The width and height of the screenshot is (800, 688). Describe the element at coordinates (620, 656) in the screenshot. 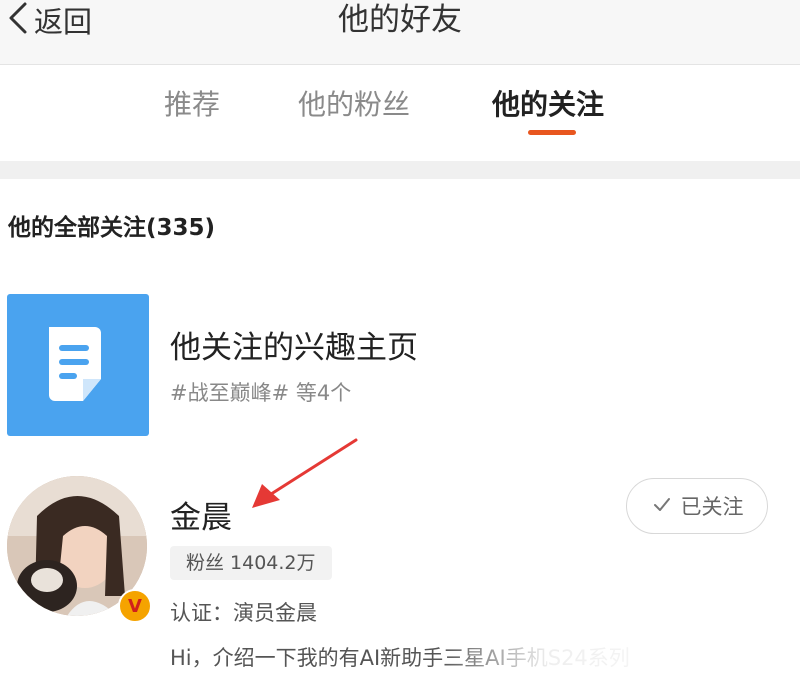

I see `bio-blur-overlay` at that location.